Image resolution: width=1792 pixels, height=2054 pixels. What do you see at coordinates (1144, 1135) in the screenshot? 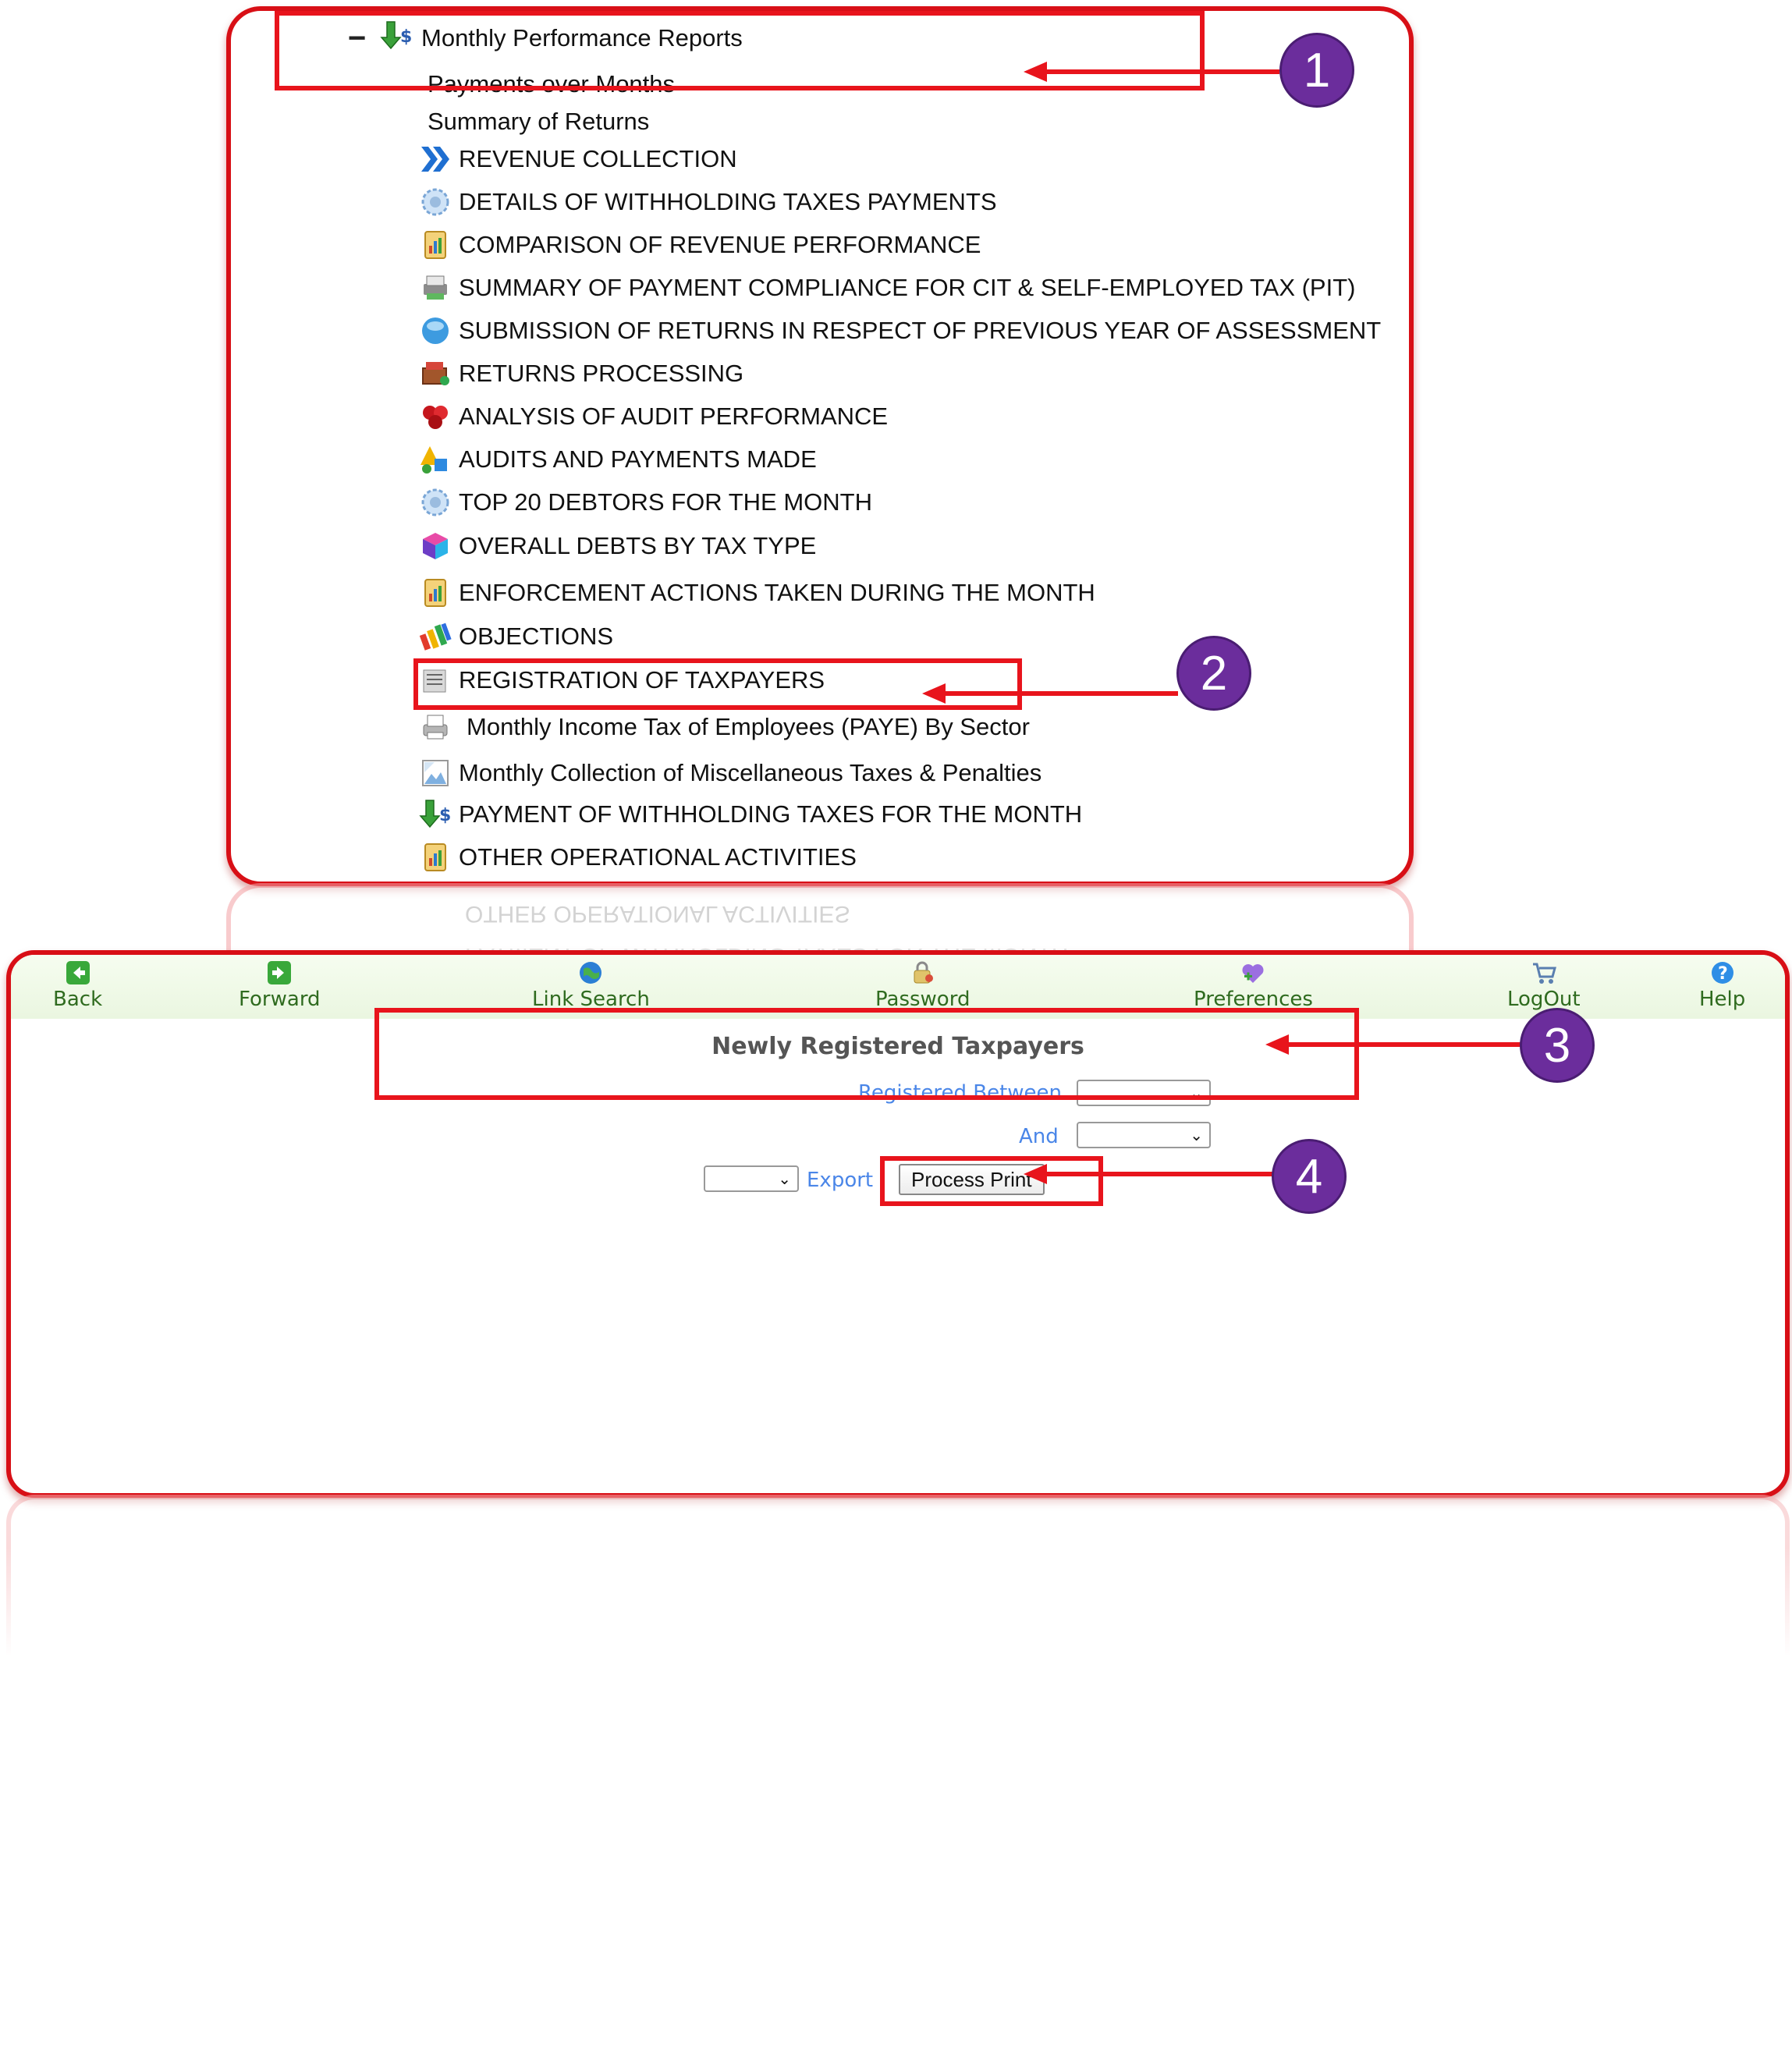
I see `and-date-select: ⌄` at bounding box center [1144, 1135].